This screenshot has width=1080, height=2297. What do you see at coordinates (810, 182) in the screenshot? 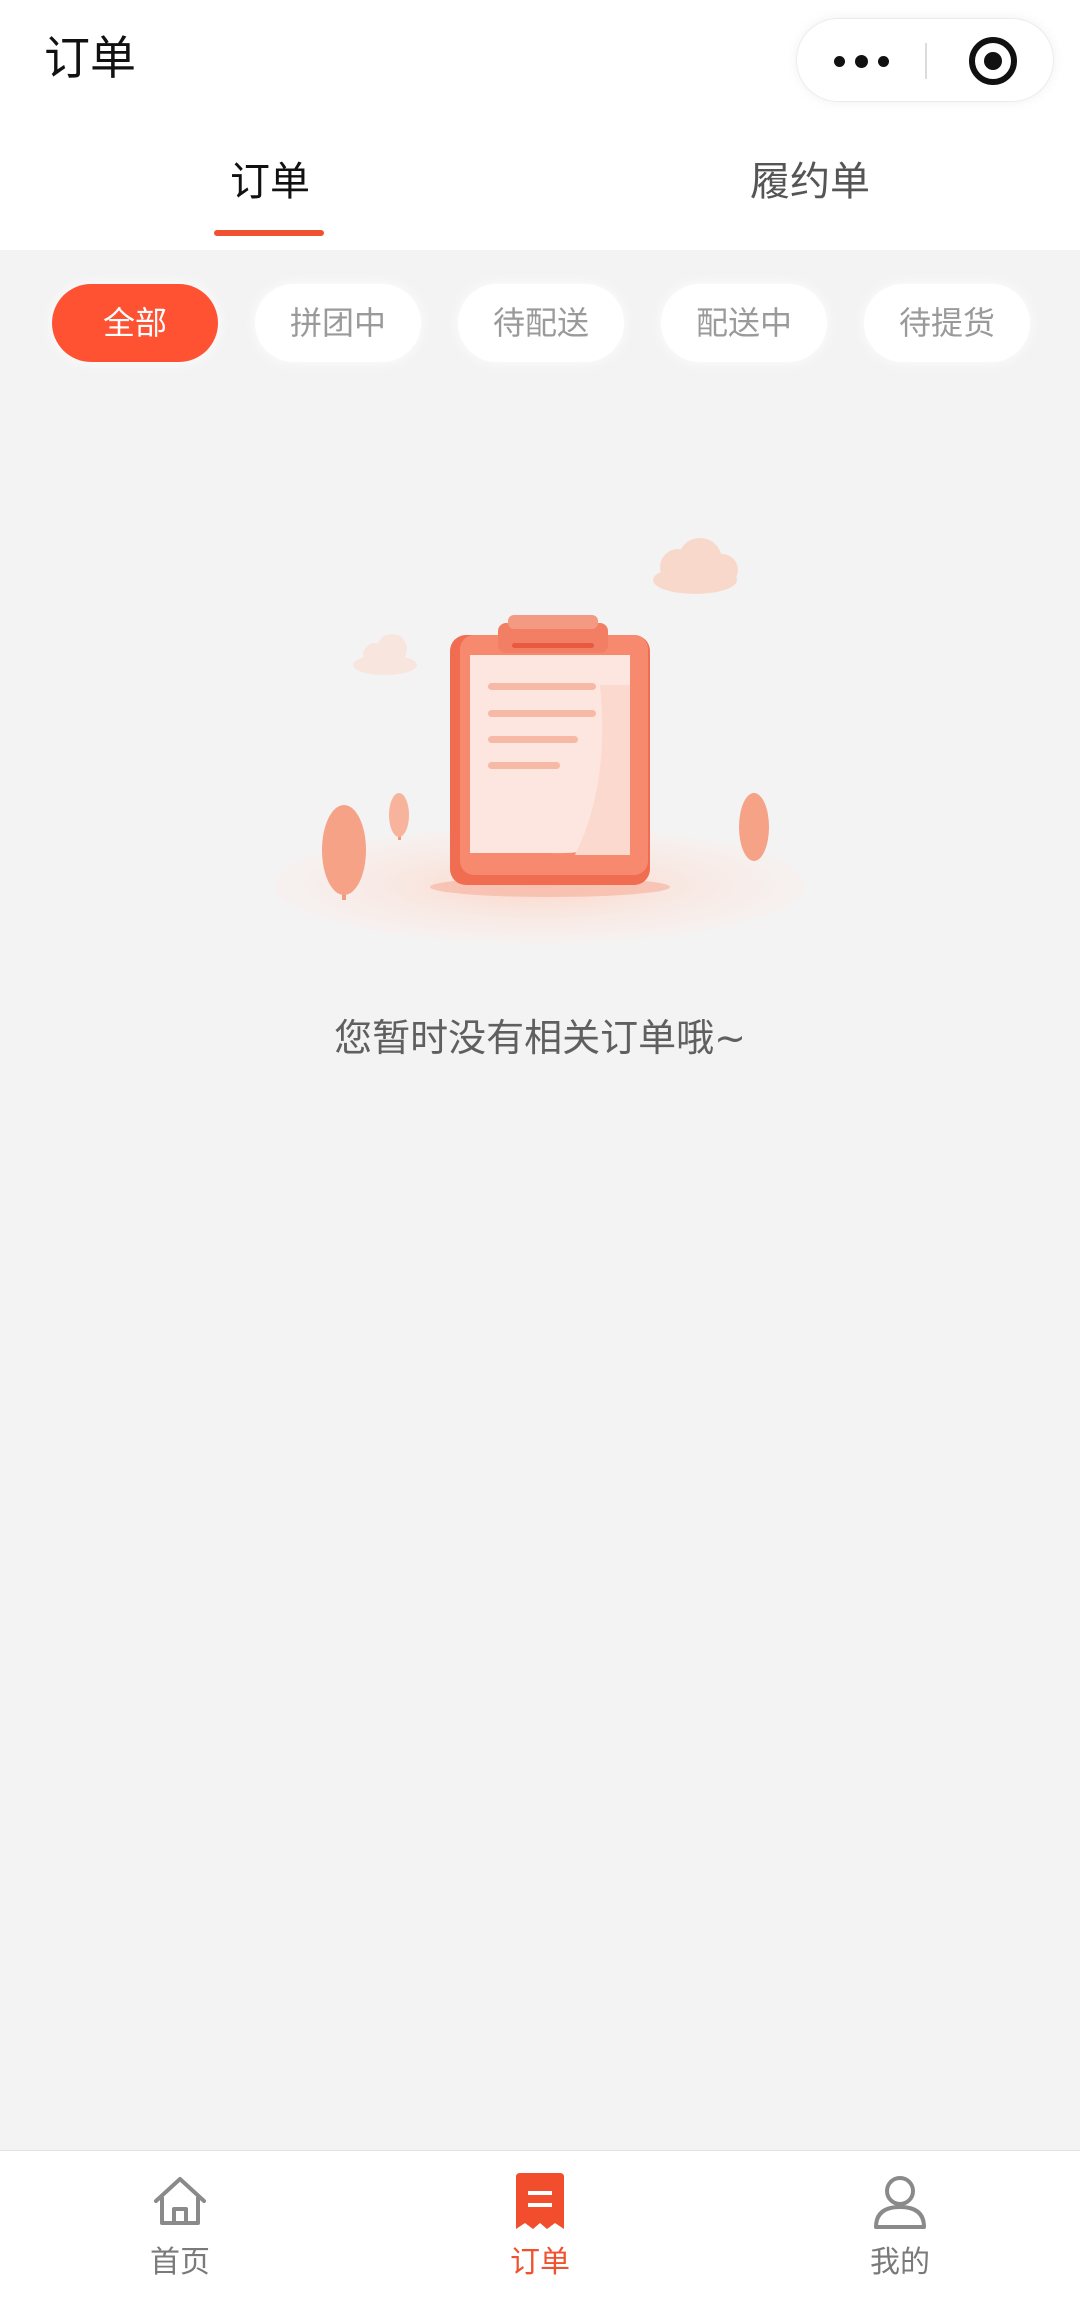
I see `tab-fulfillment: 履约单` at bounding box center [810, 182].